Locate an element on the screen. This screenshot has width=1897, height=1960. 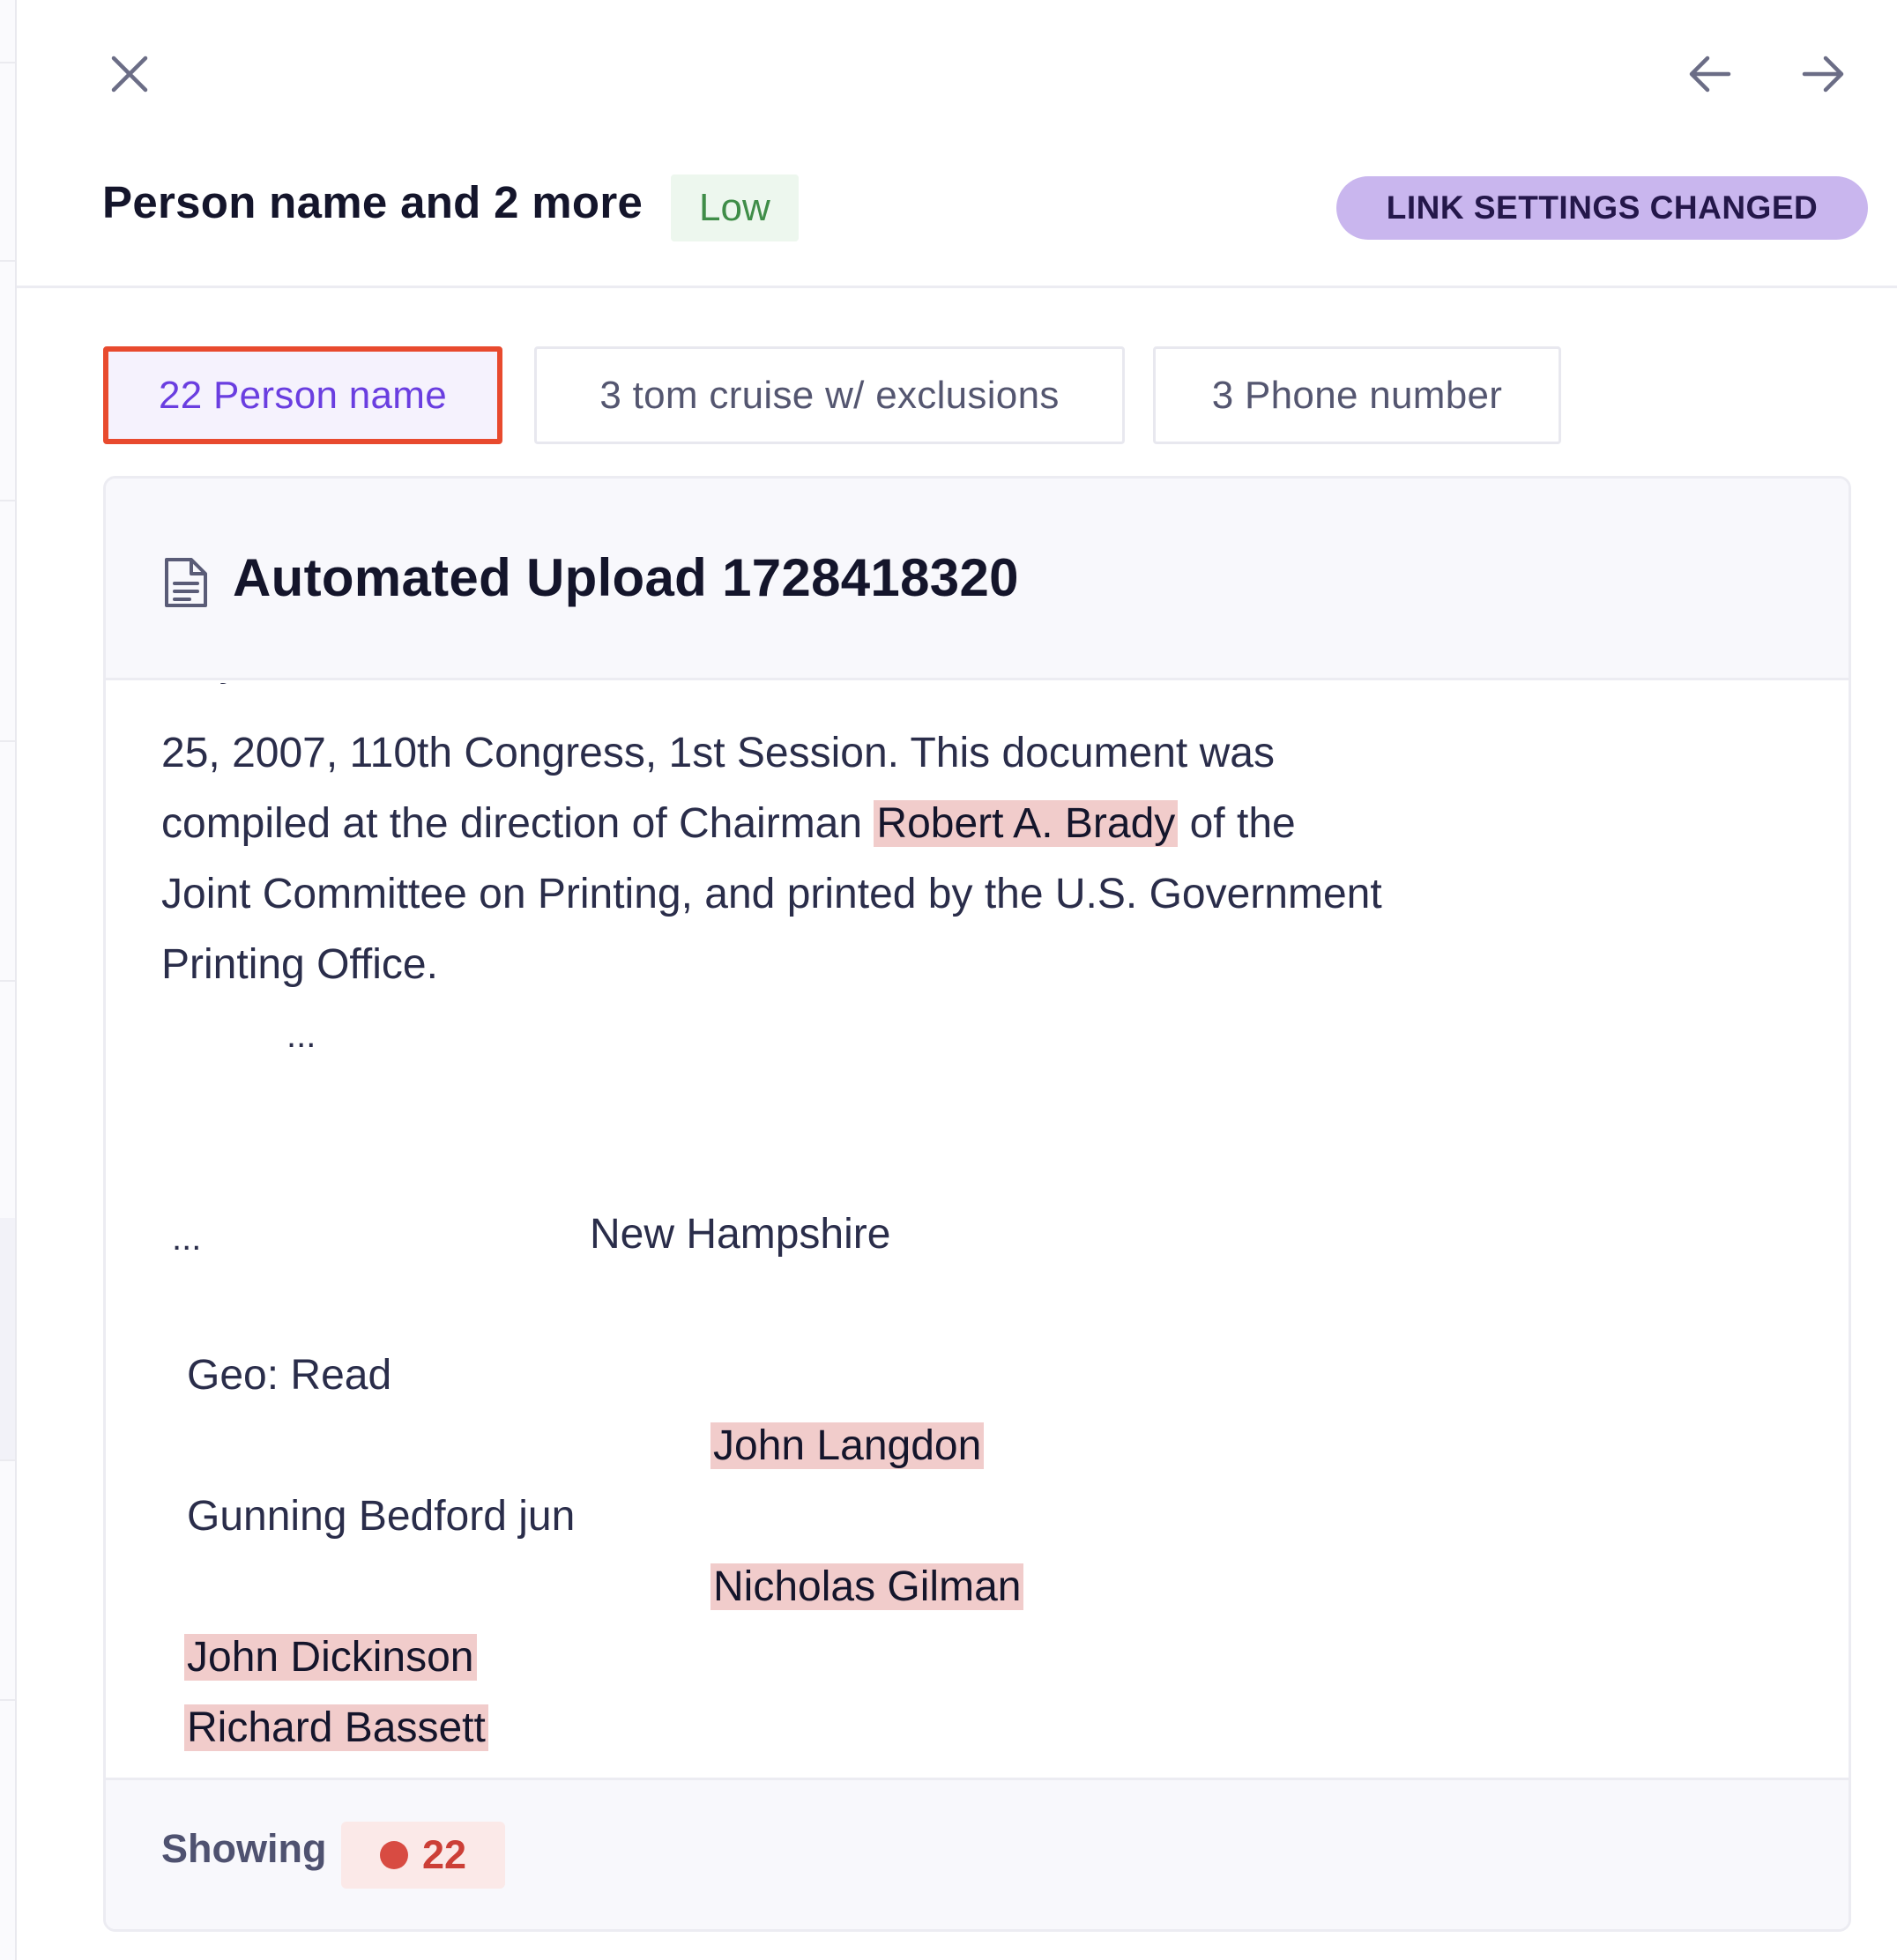
arrow-left-icon is located at coordinates (1710, 74).